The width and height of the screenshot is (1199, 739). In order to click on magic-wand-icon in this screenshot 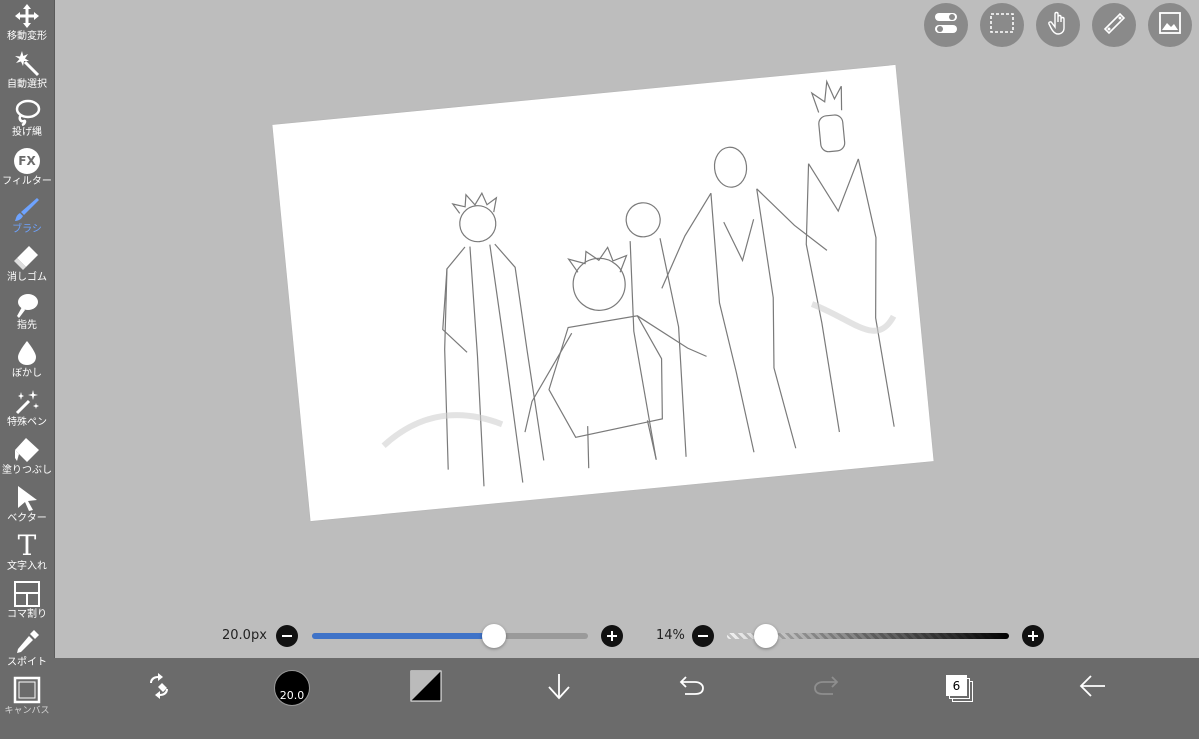, I will do `click(27, 64)`.